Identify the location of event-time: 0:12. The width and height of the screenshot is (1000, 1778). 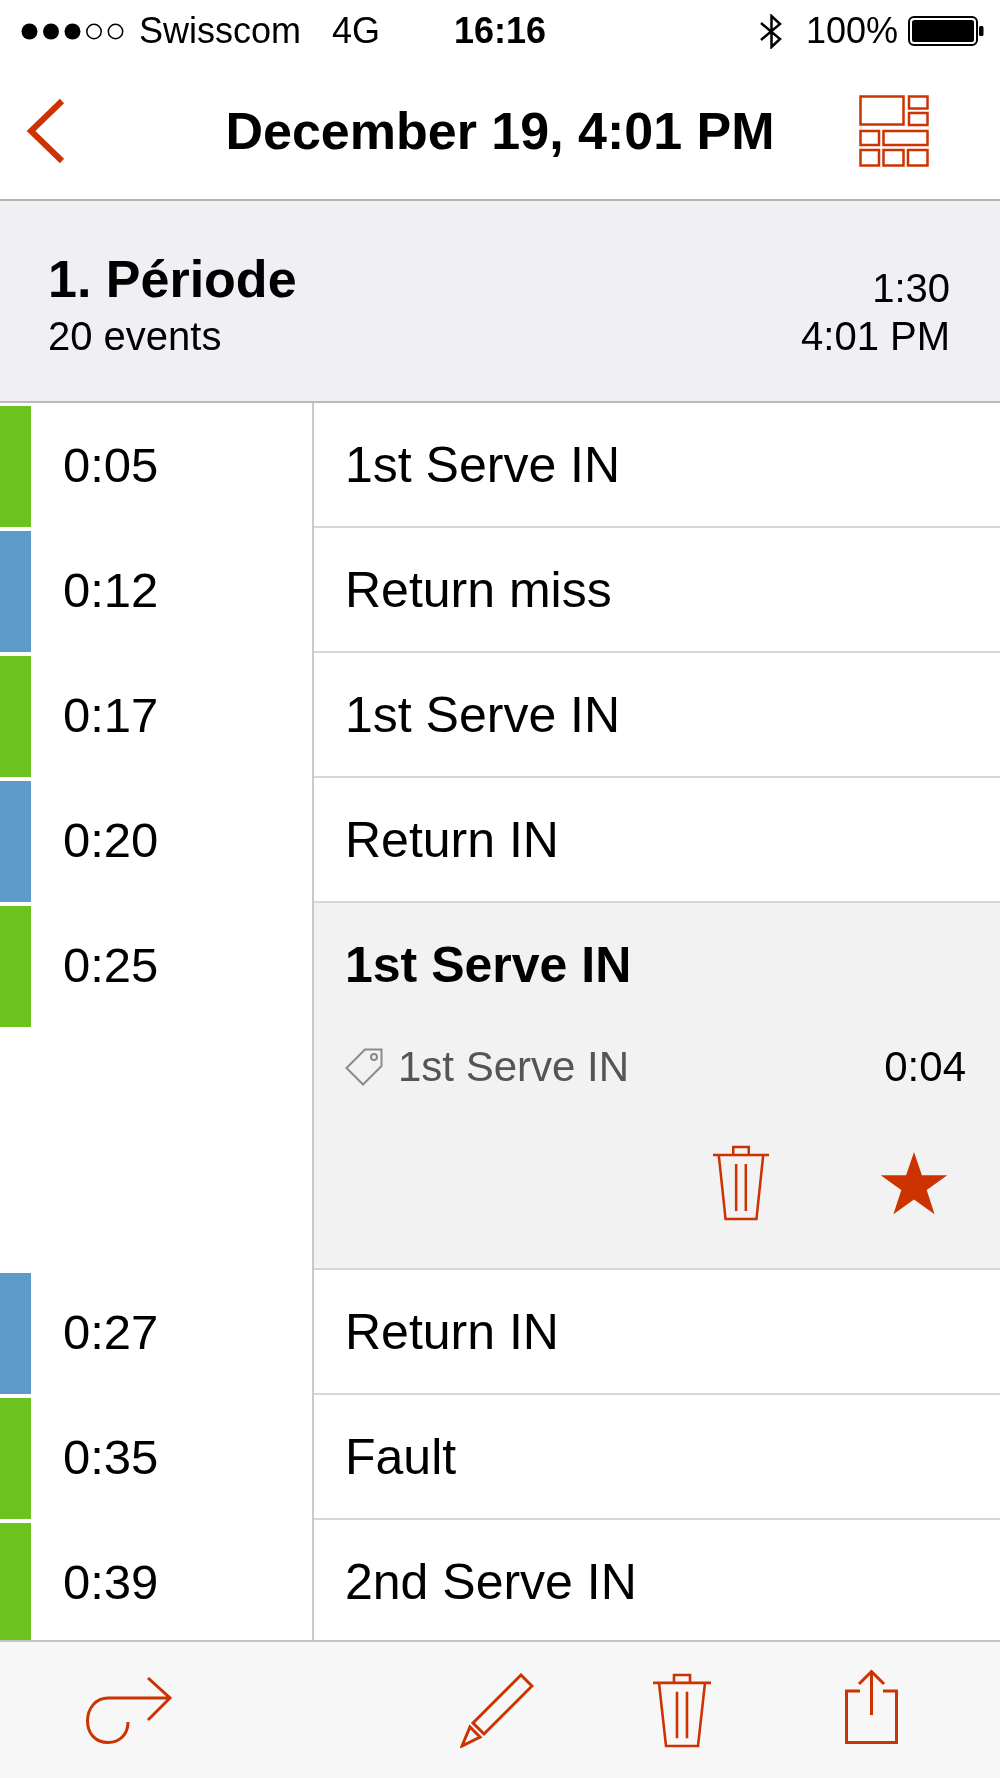
(111, 590).